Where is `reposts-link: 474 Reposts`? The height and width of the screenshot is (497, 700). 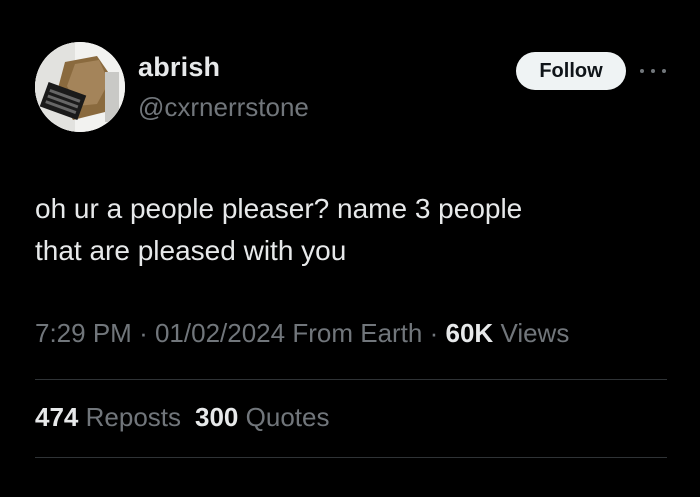 reposts-link: 474 Reposts is located at coordinates (108, 417).